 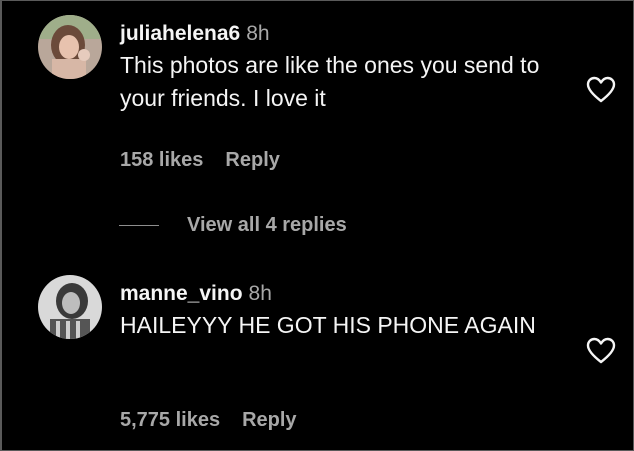 What do you see at coordinates (350, 34) in the screenshot?
I see `comment-header: juliahelena6 8h` at bounding box center [350, 34].